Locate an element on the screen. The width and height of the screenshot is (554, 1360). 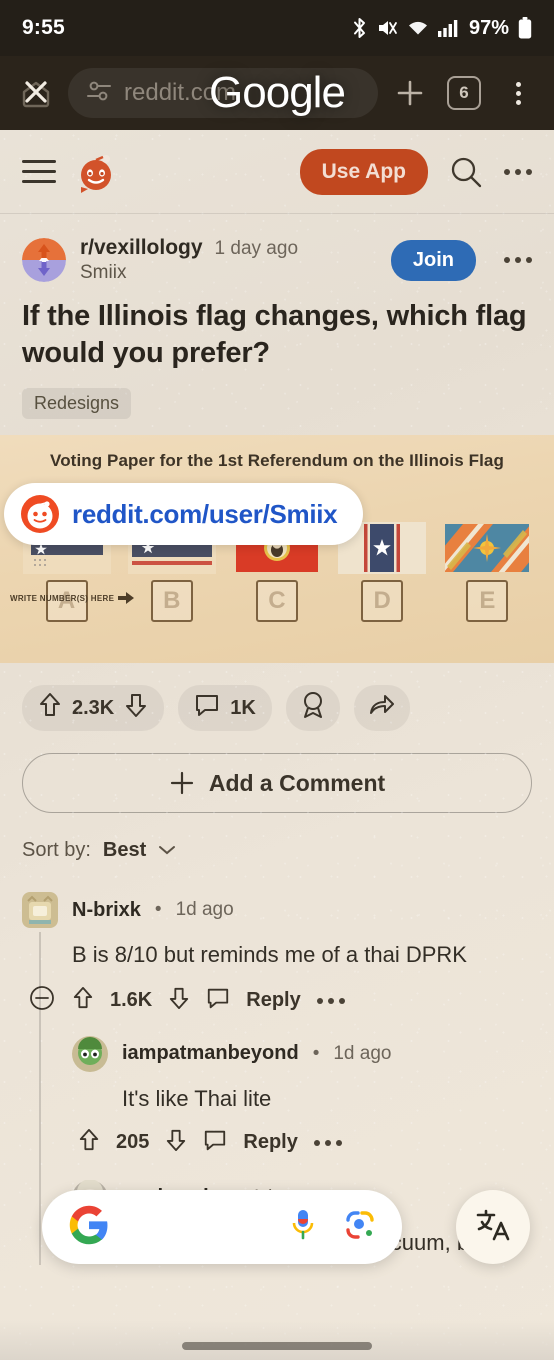
battery-icon is located at coordinates (525, 28).